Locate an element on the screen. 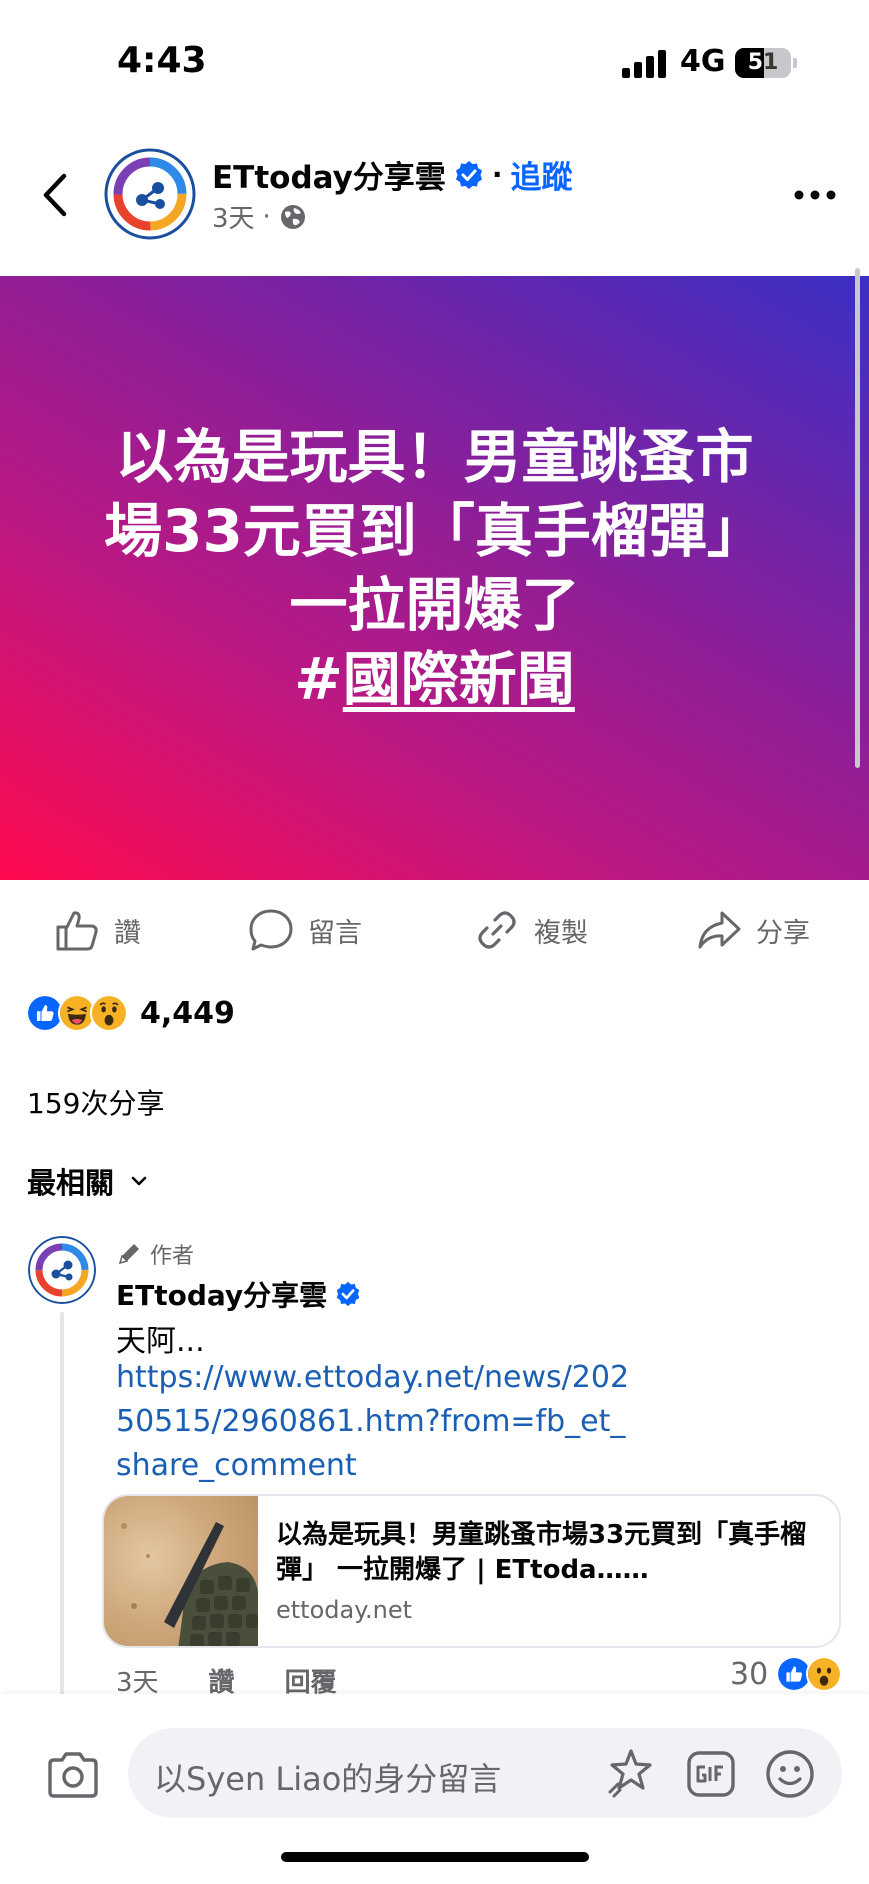 This screenshot has height=1884, width=869. camera-icon is located at coordinates (73, 1775).